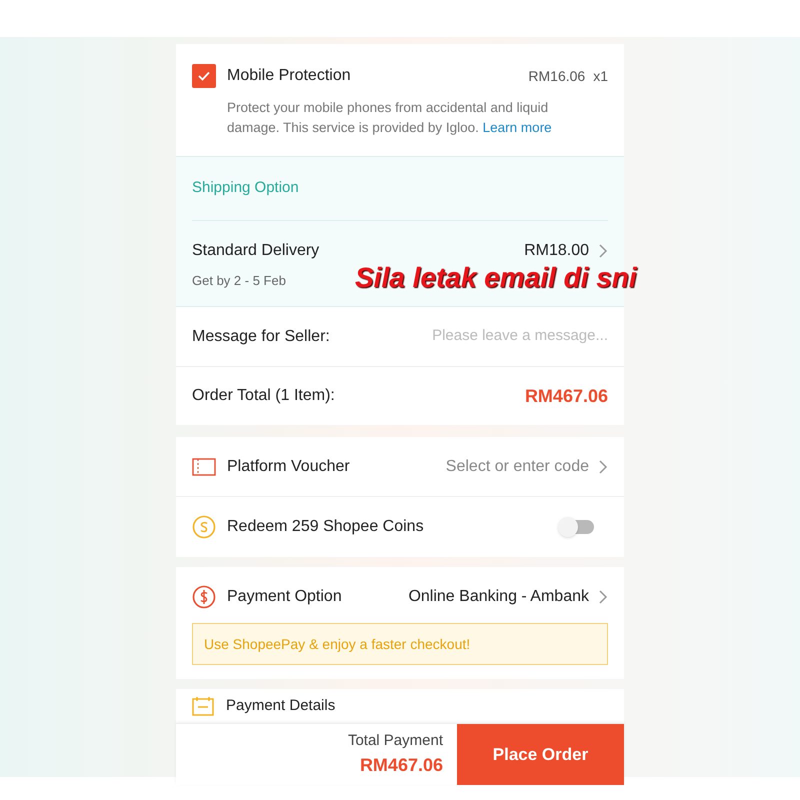 This screenshot has width=800, height=800. Describe the element at coordinates (577, 527) in the screenshot. I see `coins-toggle` at that location.